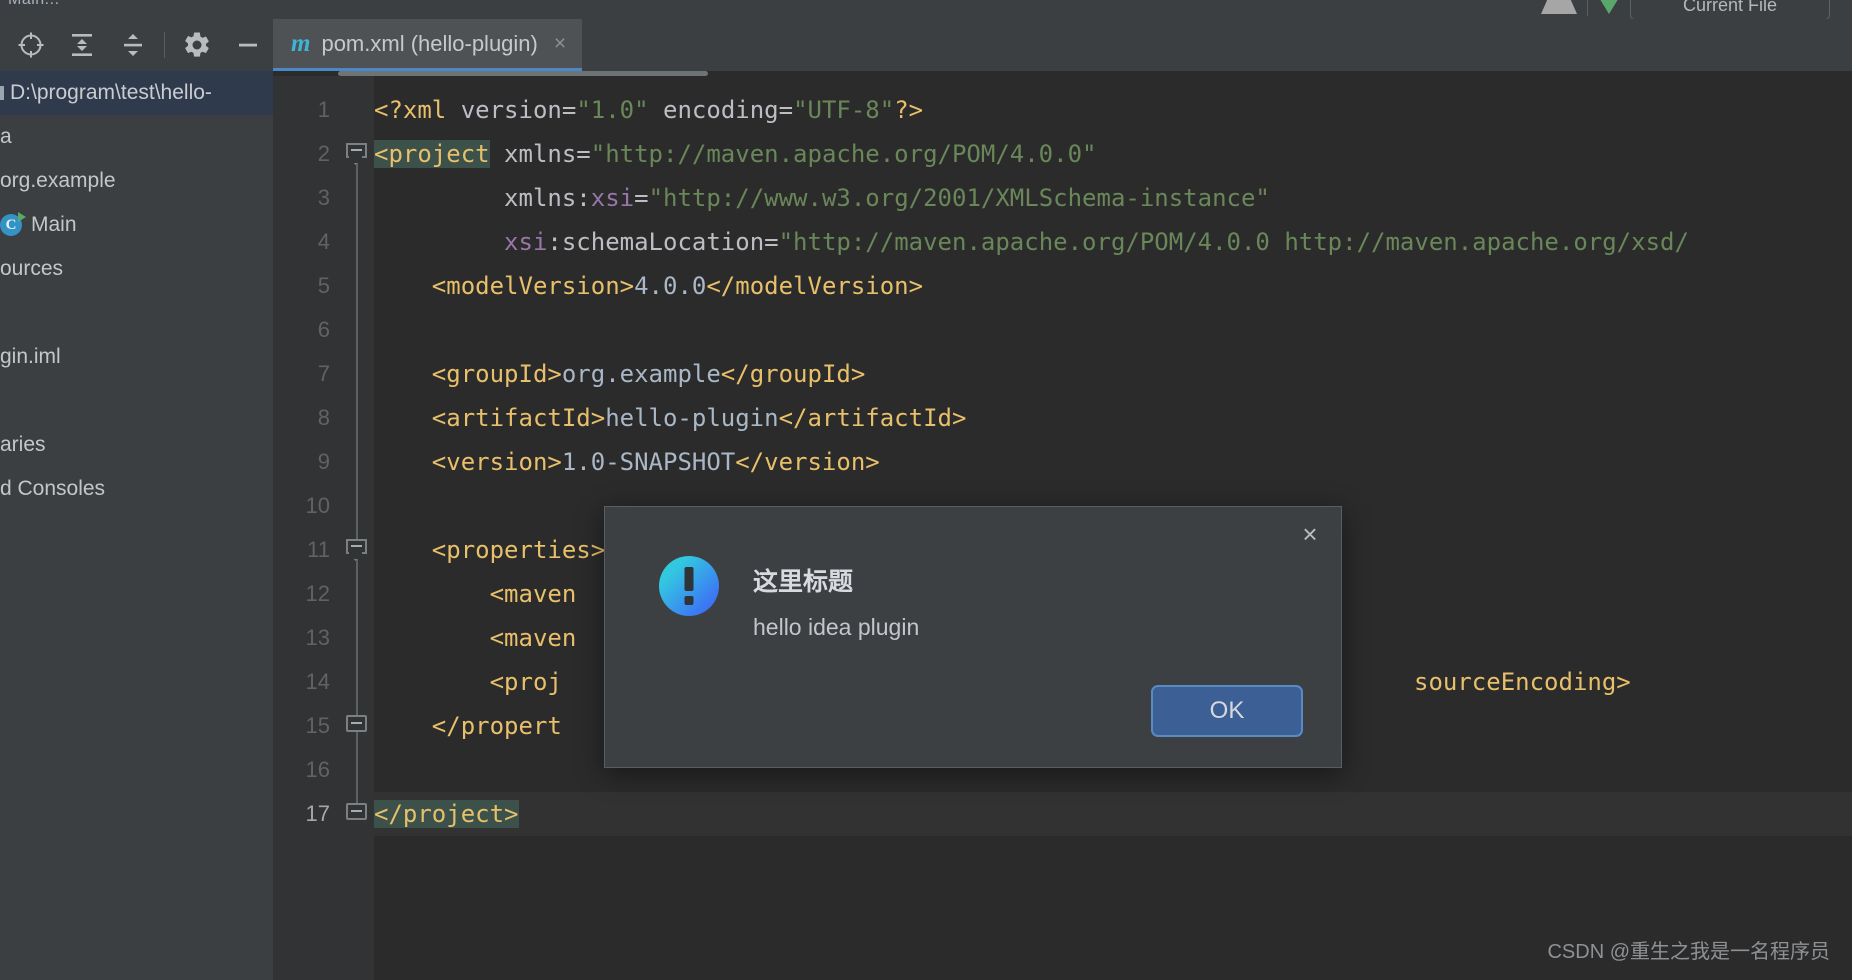 This screenshot has height=980, width=1852. What do you see at coordinates (53, 488) in the screenshot?
I see `tree-item-label: d Consoles` at bounding box center [53, 488].